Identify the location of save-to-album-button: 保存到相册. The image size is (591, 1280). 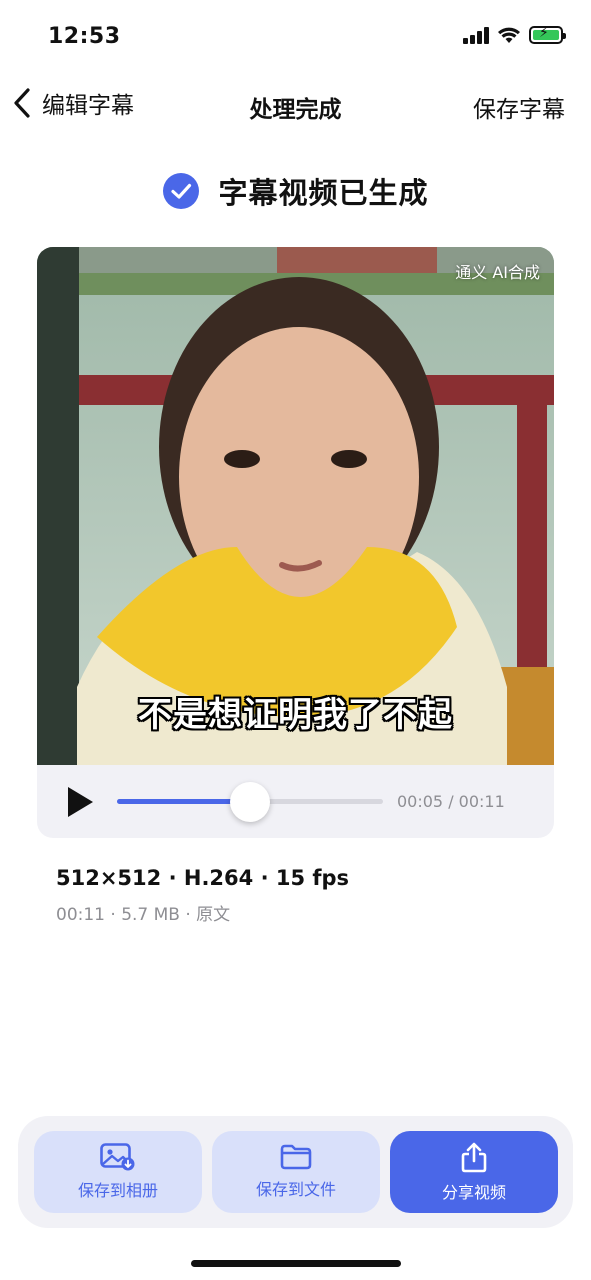
(118, 1172).